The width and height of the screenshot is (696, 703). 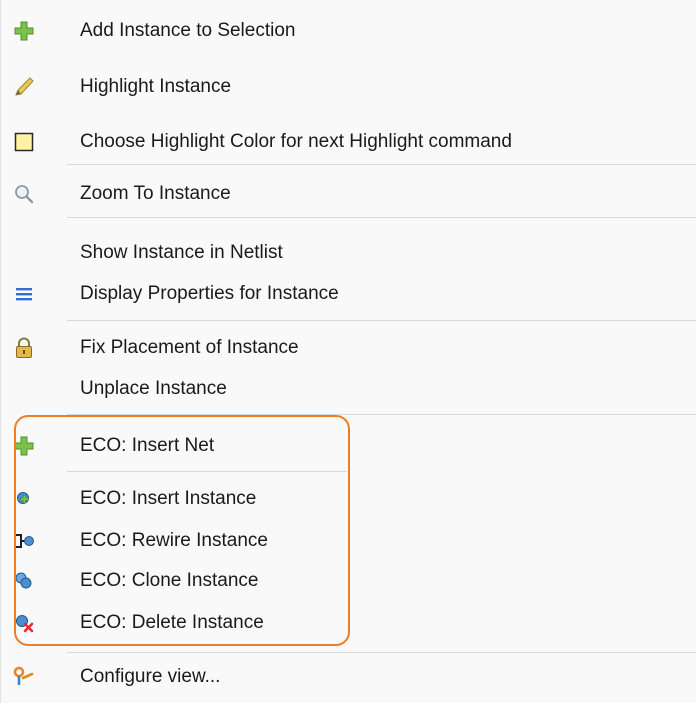 What do you see at coordinates (24, 194) in the screenshot?
I see `magnifier-icon` at bounding box center [24, 194].